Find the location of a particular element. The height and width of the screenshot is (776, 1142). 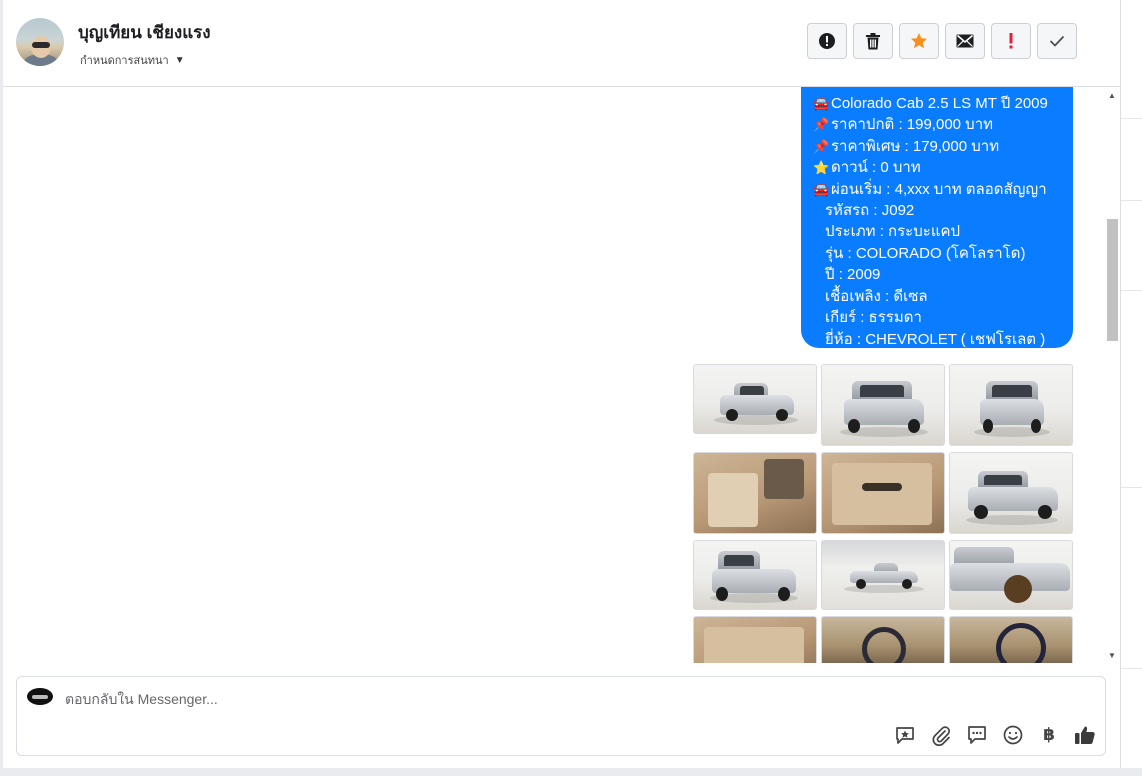

composer-toolbar: ฿ is located at coordinates (995, 735).